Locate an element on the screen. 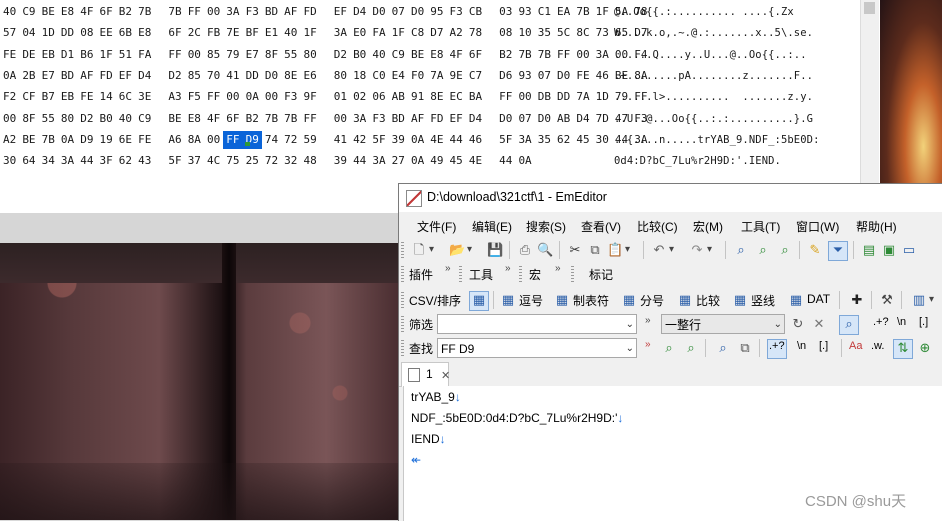  hex-byte: D9 is located at coordinates (252, 139).